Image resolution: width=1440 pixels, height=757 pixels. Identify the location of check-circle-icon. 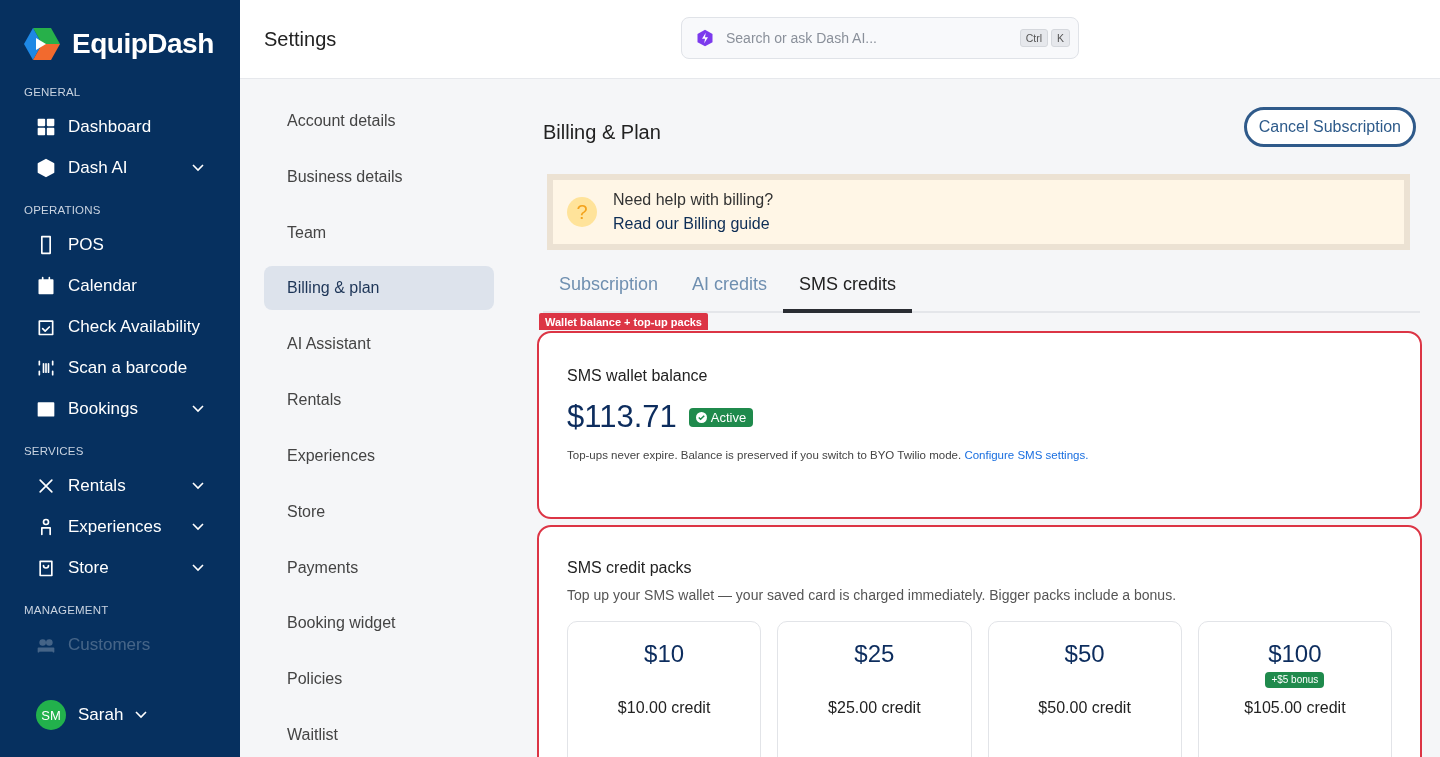
(701, 417).